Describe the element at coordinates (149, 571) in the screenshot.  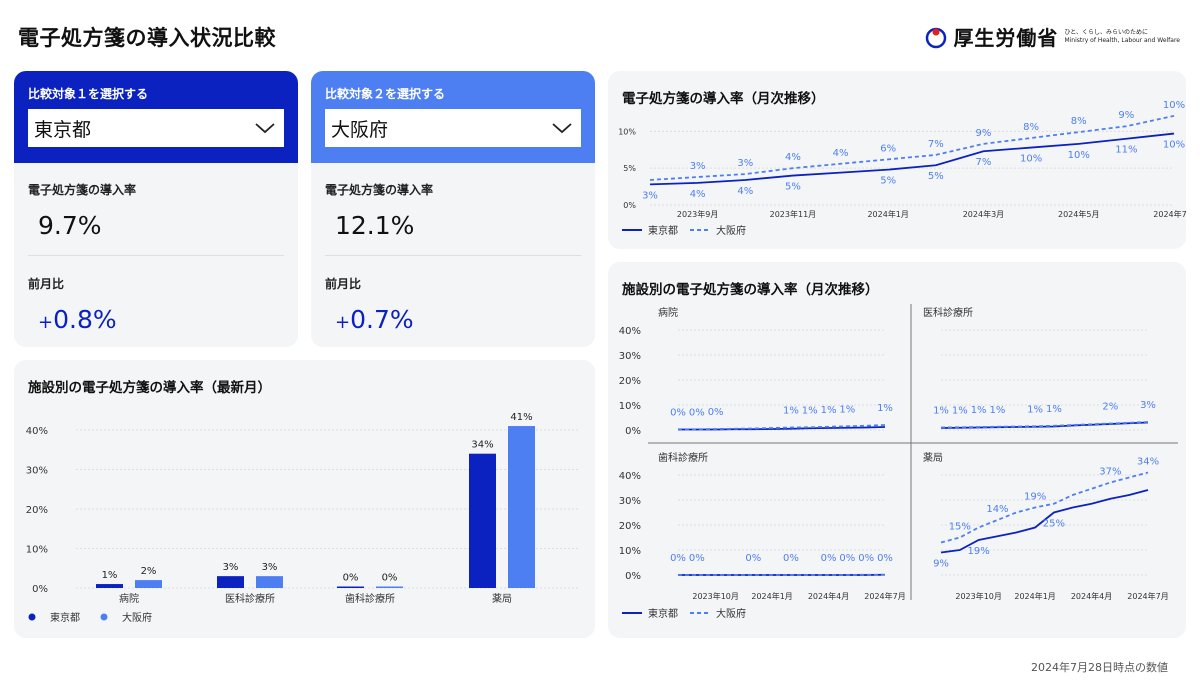
I see `bar-data-label: 2%` at that location.